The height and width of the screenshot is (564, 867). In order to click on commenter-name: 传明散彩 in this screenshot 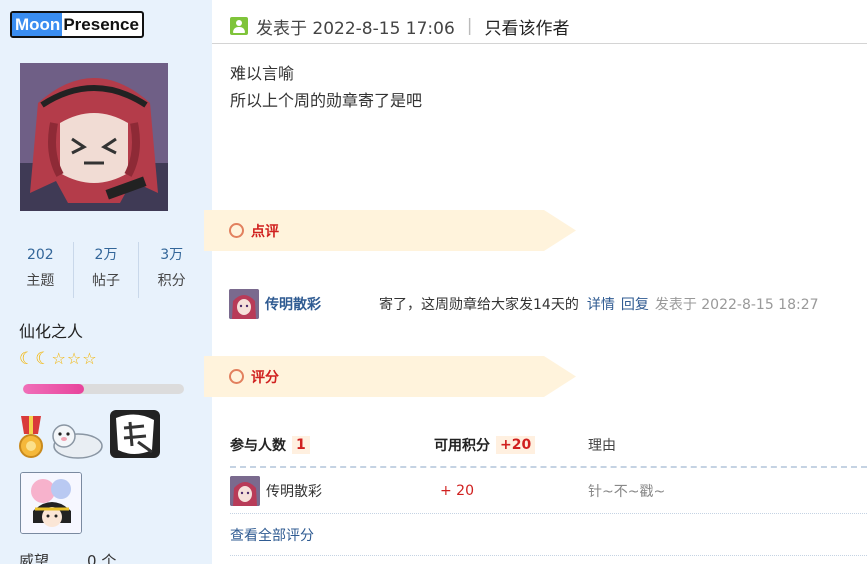, I will do `click(322, 304)`.